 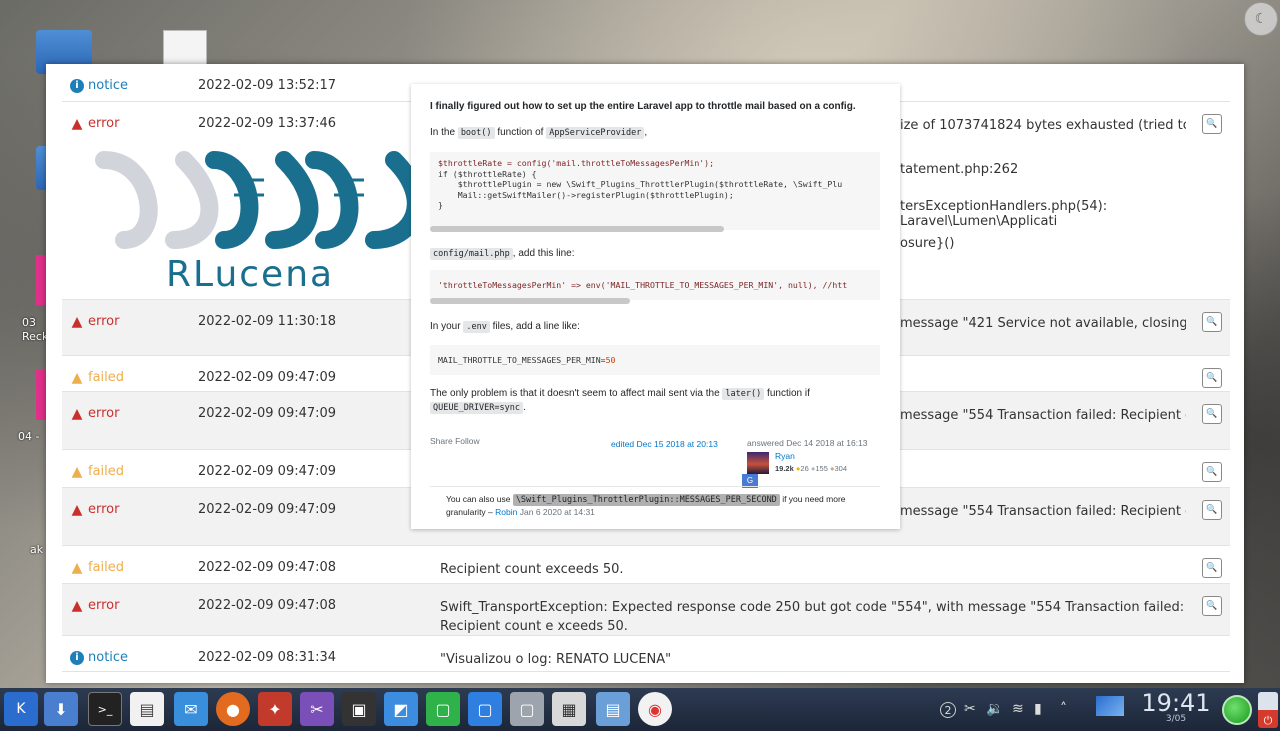 I want to click on desktop-label: 04 -, so click(x=29, y=436).